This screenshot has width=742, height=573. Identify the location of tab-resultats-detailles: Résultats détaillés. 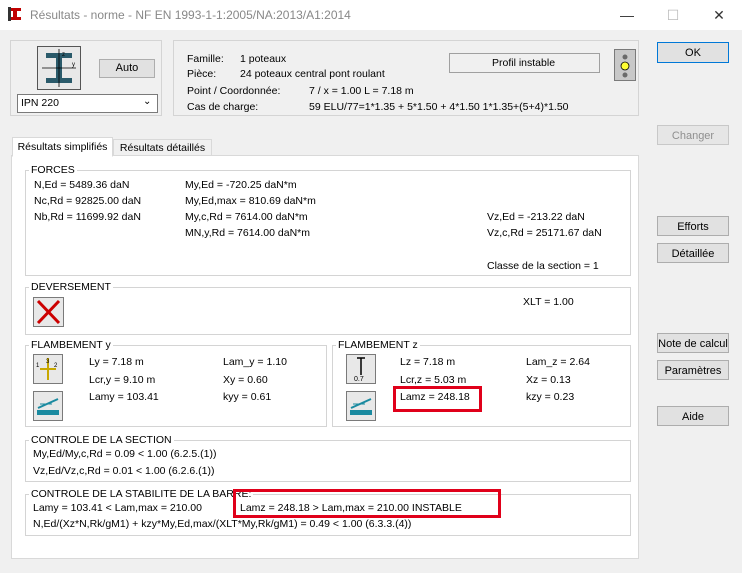
(162, 147).